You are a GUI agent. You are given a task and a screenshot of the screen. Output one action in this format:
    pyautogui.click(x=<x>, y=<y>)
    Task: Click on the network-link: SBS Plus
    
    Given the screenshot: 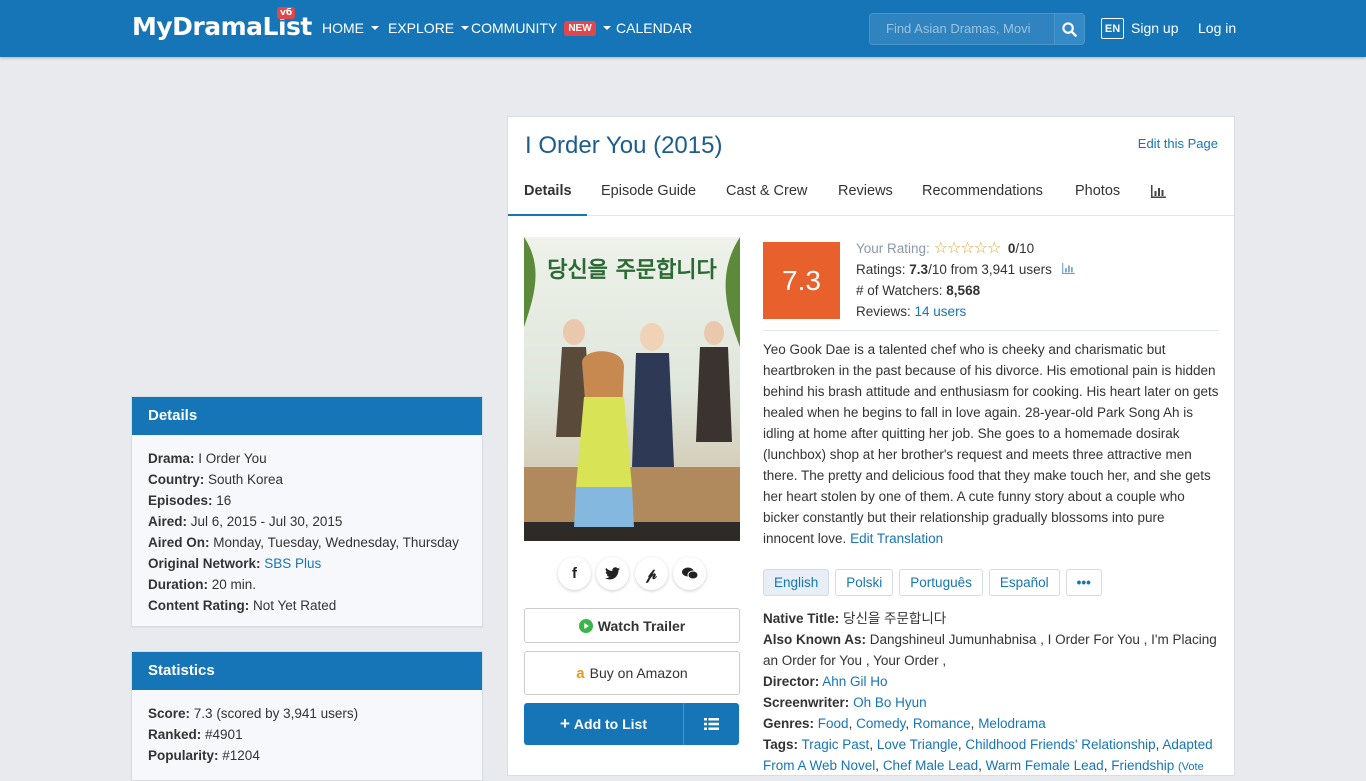 What is the action you would take?
    pyautogui.click(x=292, y=563)
    